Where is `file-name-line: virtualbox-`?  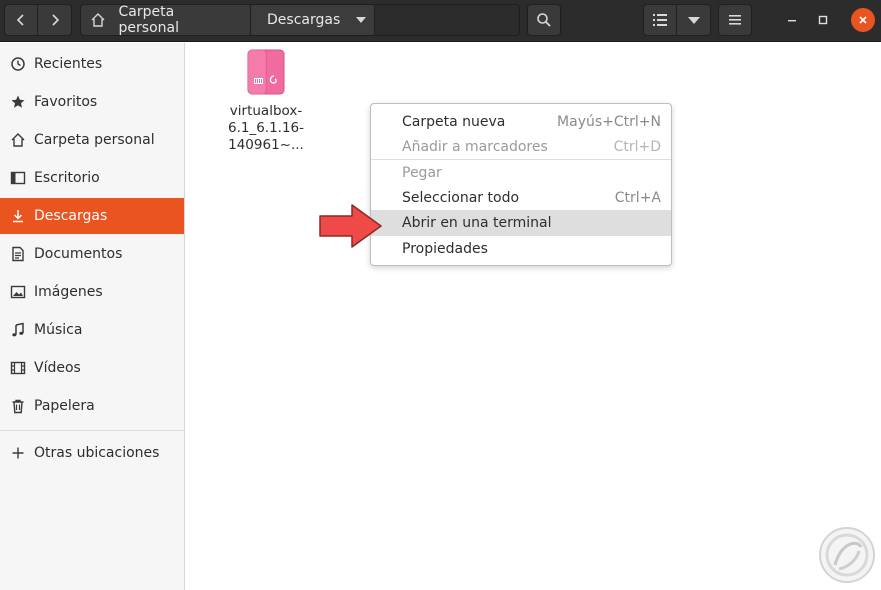 file-name-line: virtualbox- is located at coordinates (266, 111).